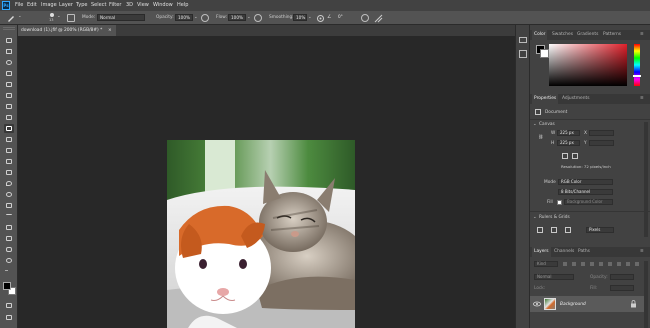  I want to click on layer-opacity-input, so click(622, 277).